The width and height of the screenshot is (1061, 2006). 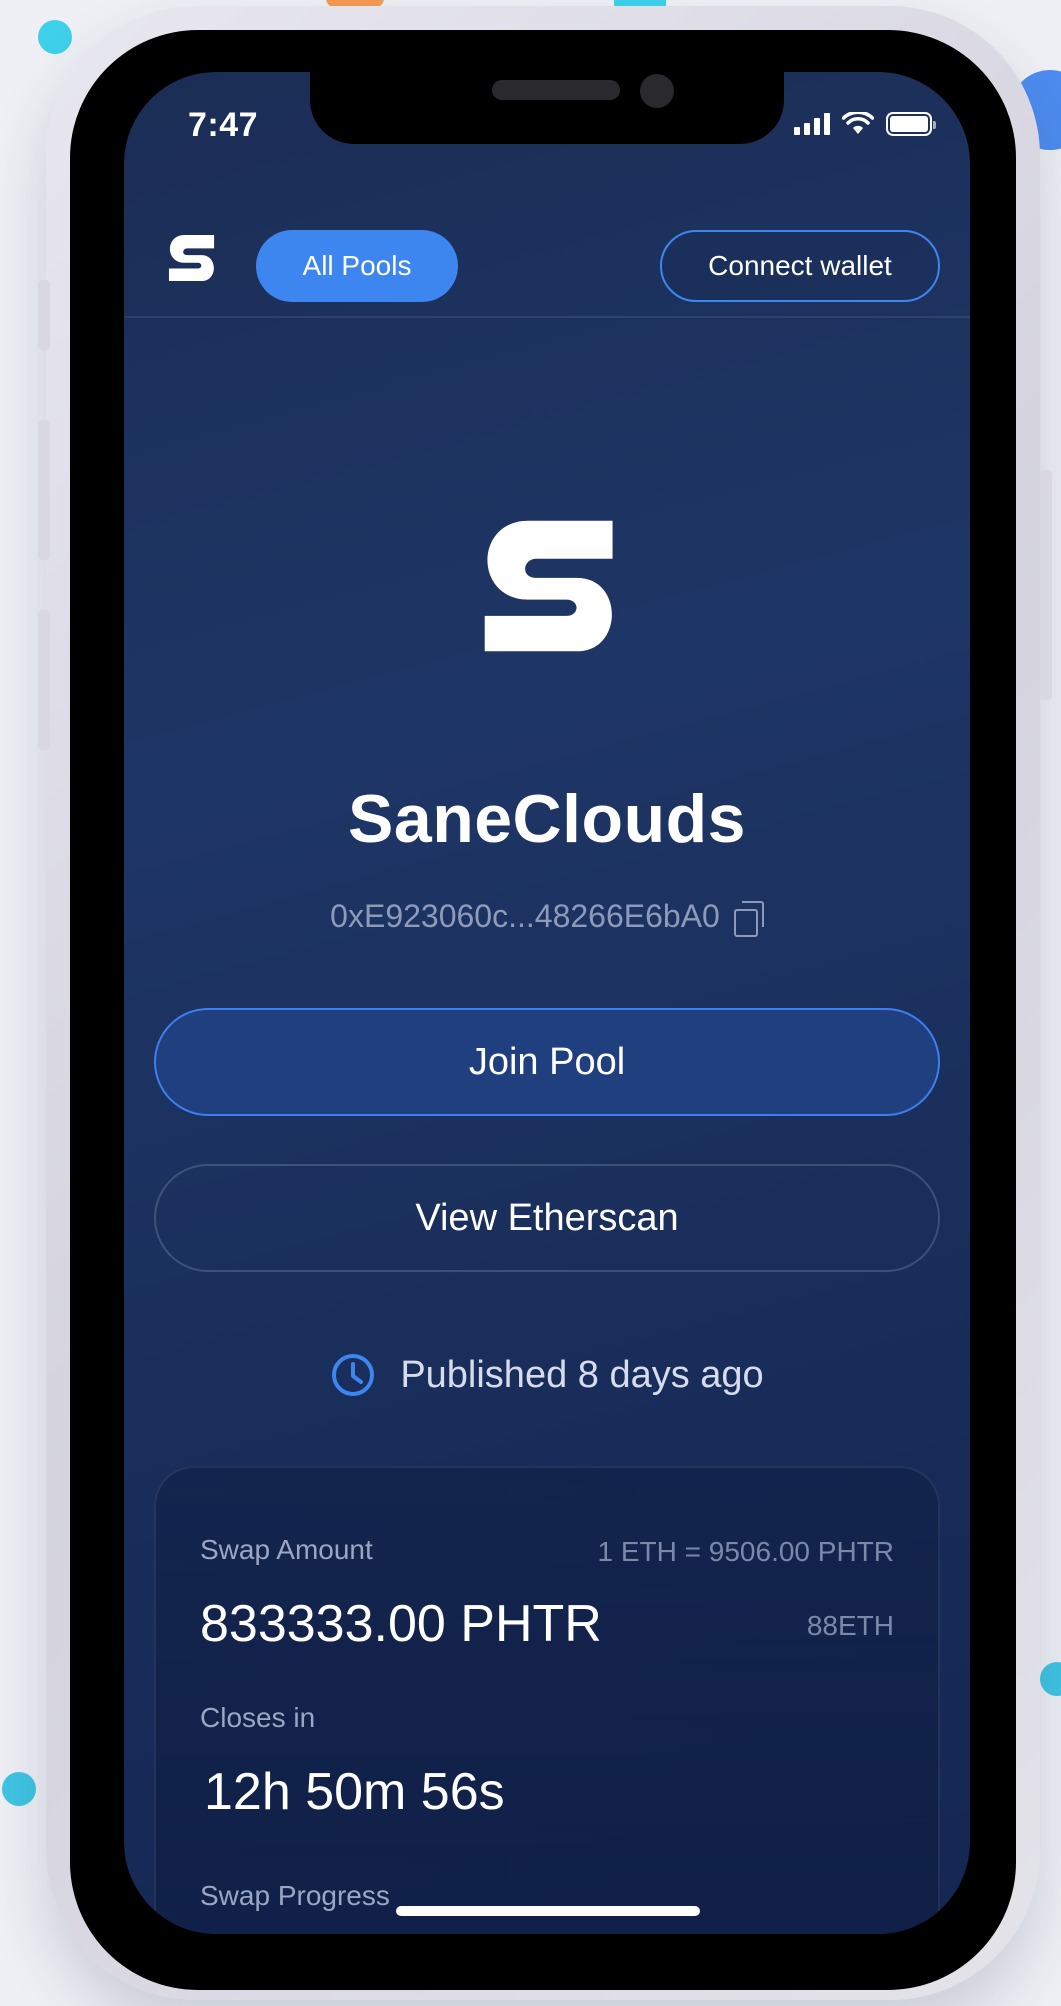 What do you see at coordinates (911, 124) in the screenshot?
I see `battery-icon` at bounding box center [911, 124].